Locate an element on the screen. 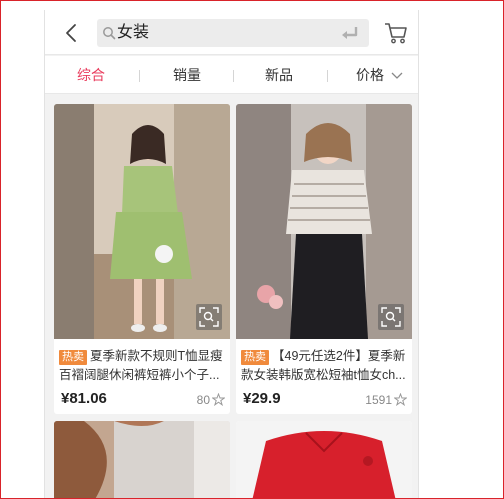 Image resolution: width=504 pixels, height=499 pixels. sales-count: 80 is located at coordinates (203, 400).